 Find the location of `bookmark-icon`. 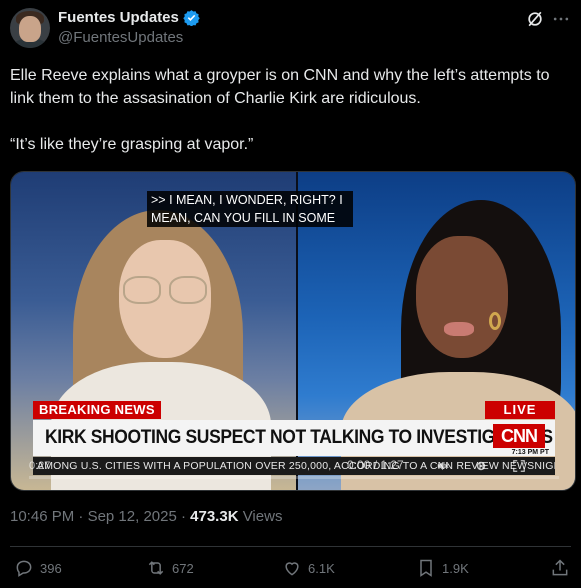

bookmark-icon is located at coordinates (426, 568).